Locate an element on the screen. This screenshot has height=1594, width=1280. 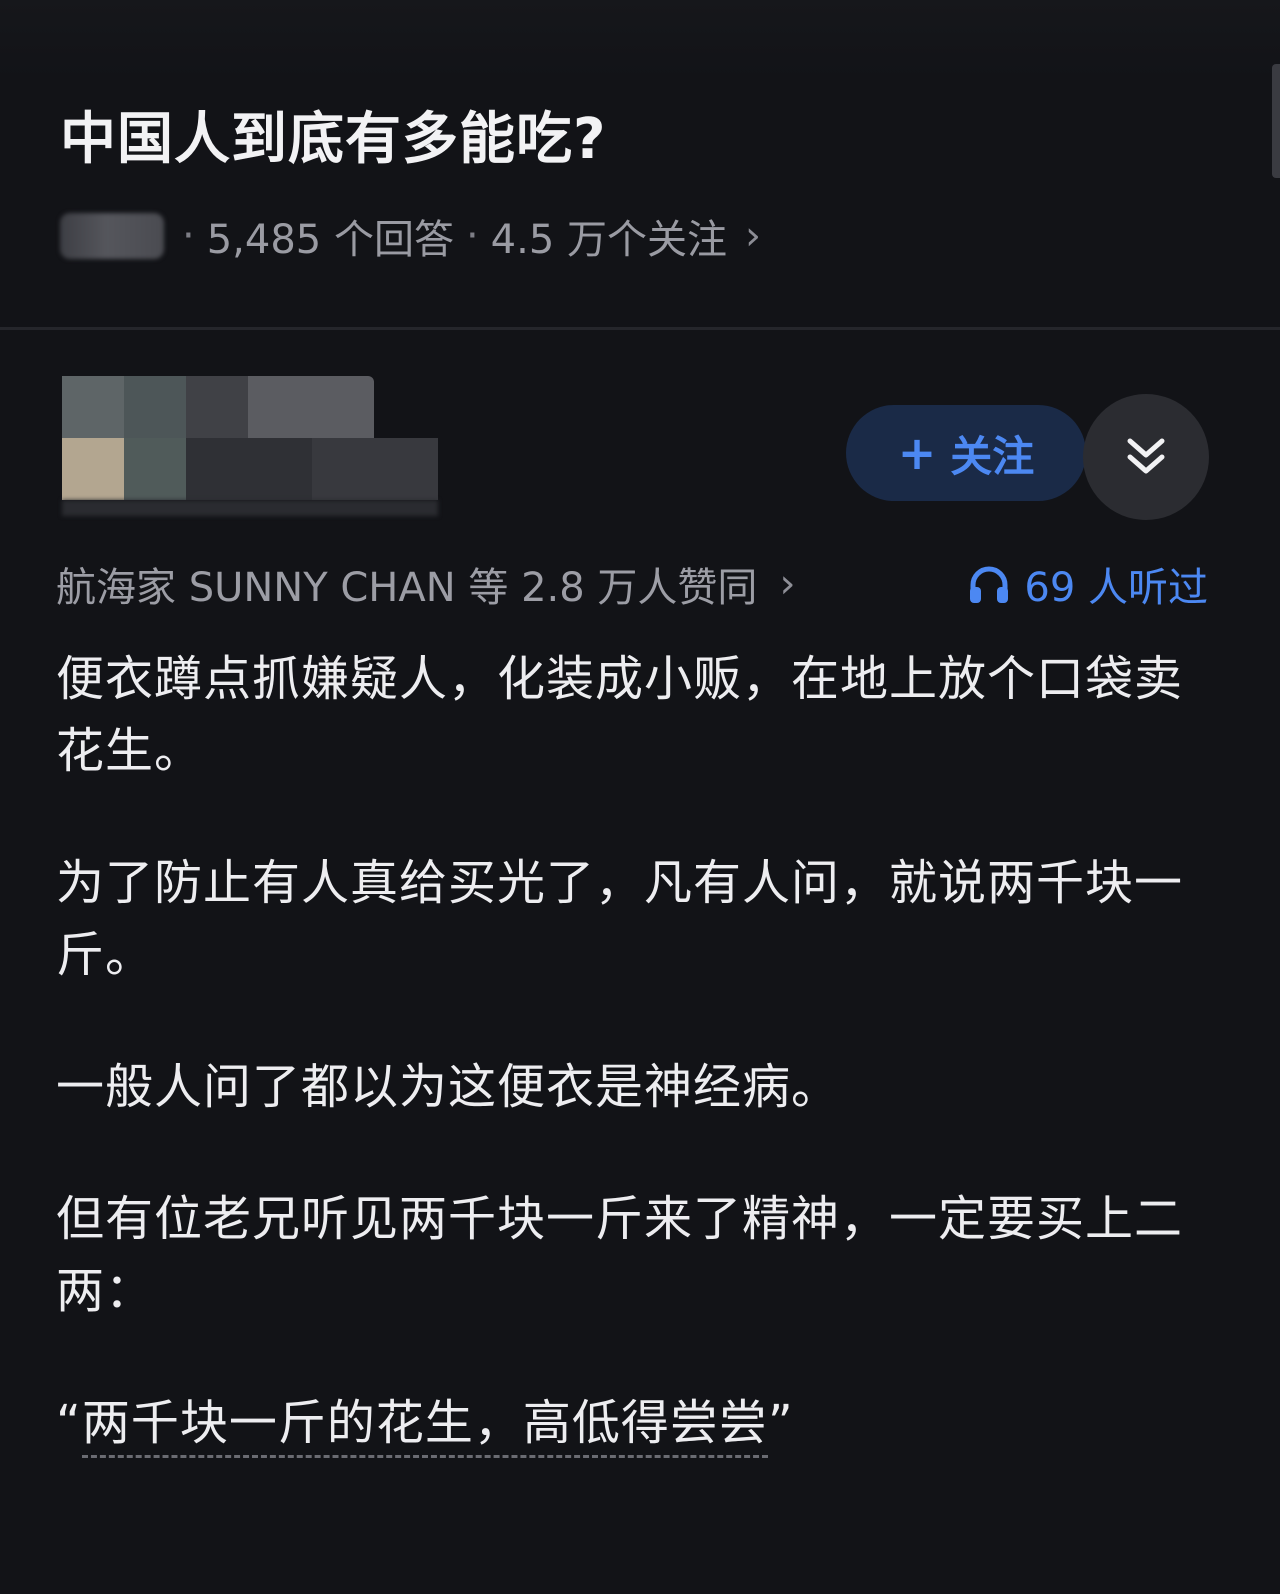
followers-count: 4.5 万个关注 is located at coordinates (608, 240).